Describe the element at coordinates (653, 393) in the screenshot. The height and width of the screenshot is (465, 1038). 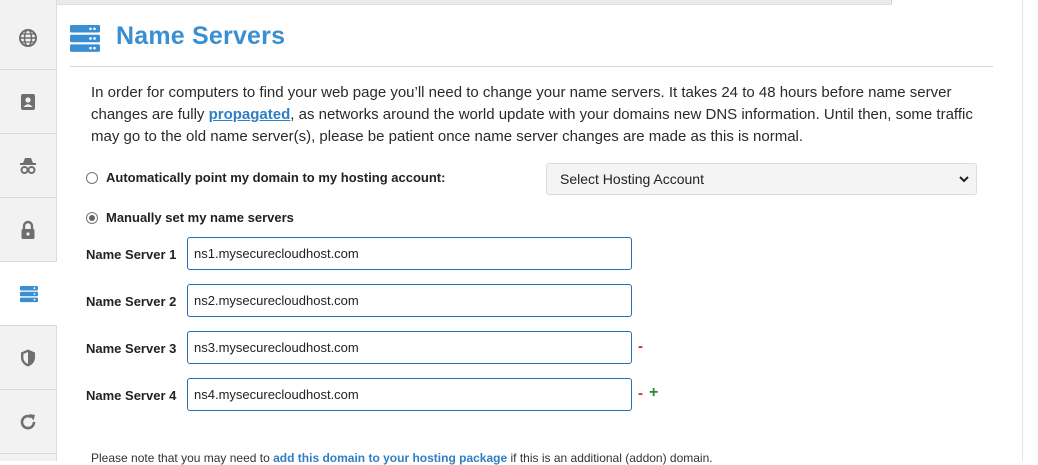
I see `add-name-server-button: +` at that location.